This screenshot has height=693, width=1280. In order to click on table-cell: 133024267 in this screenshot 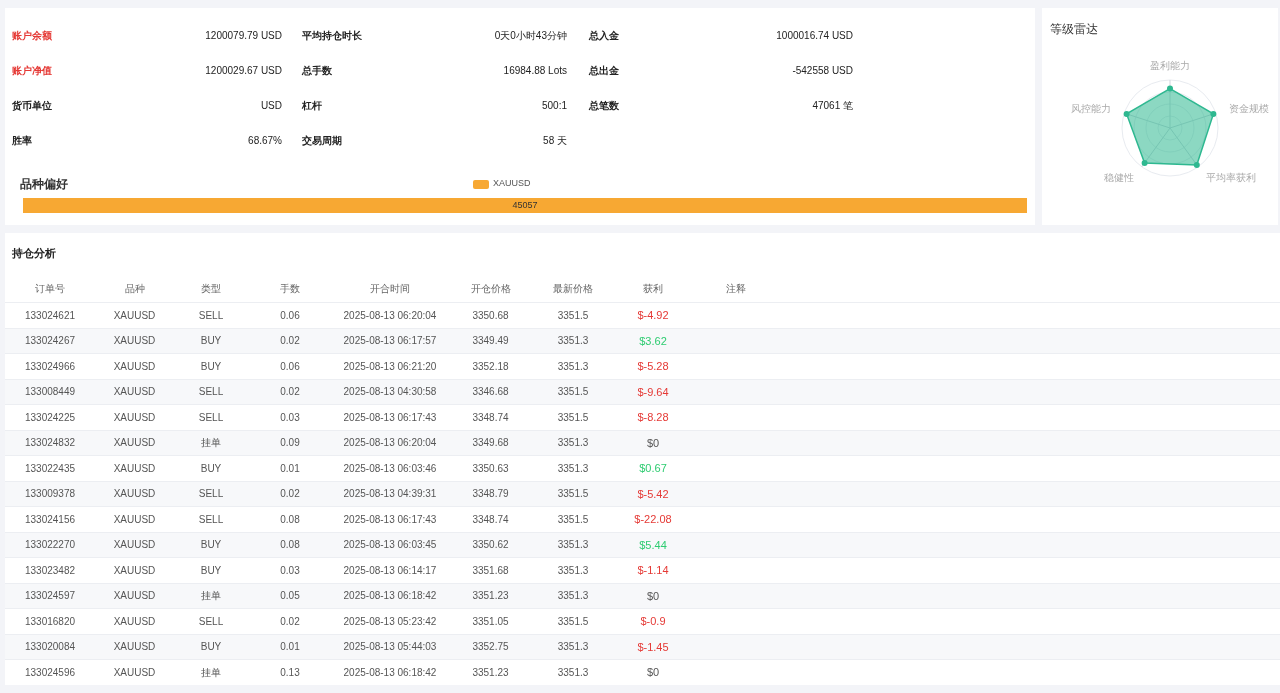, I will do `click(50, 341)`.